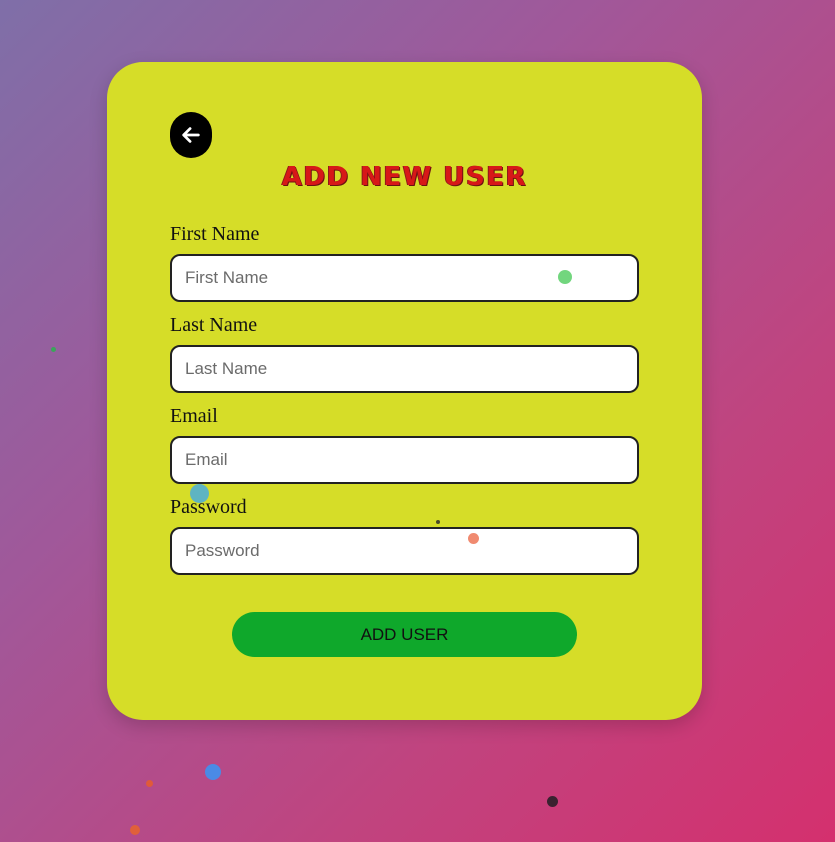  What do you see at coordinates (194, 416) in the screenshot?
I see `email-label: Email` at bounding box center [194, 416].